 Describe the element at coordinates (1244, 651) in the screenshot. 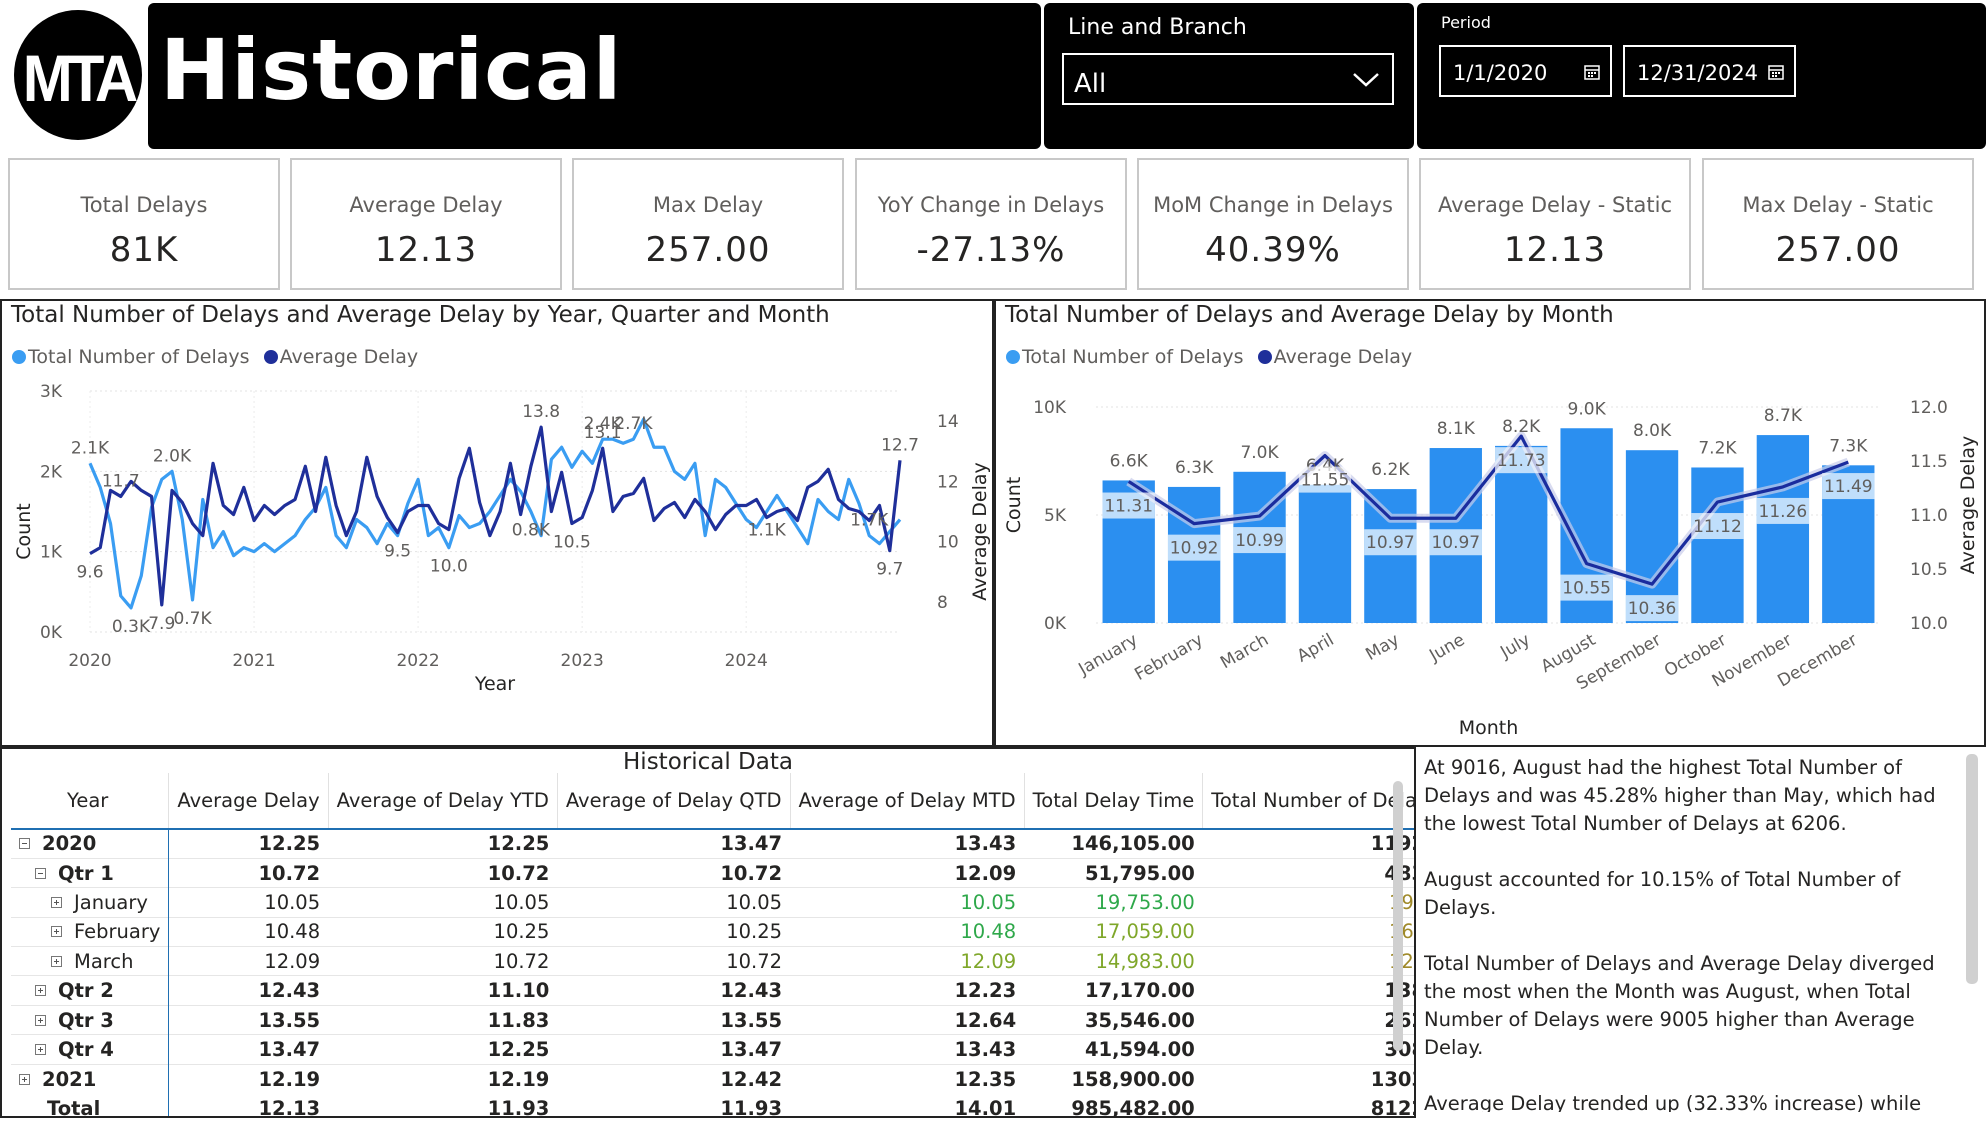

I see `x-tick-label: March` at that location.